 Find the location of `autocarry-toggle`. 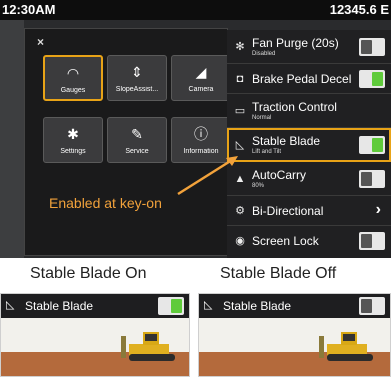

autocarry-toggle is located at coordinates (372, 179).